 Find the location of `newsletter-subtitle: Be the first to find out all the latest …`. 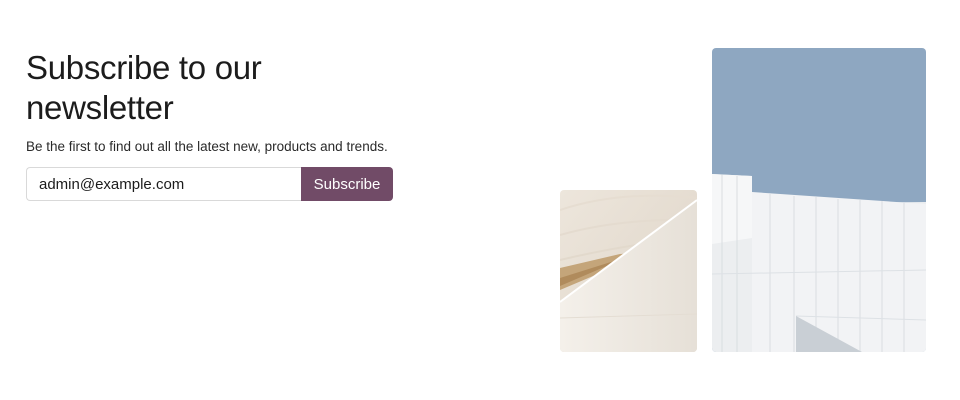

newsletter-subtitle: Be the first to find out all the latest … is located at coordinates (207, 146).